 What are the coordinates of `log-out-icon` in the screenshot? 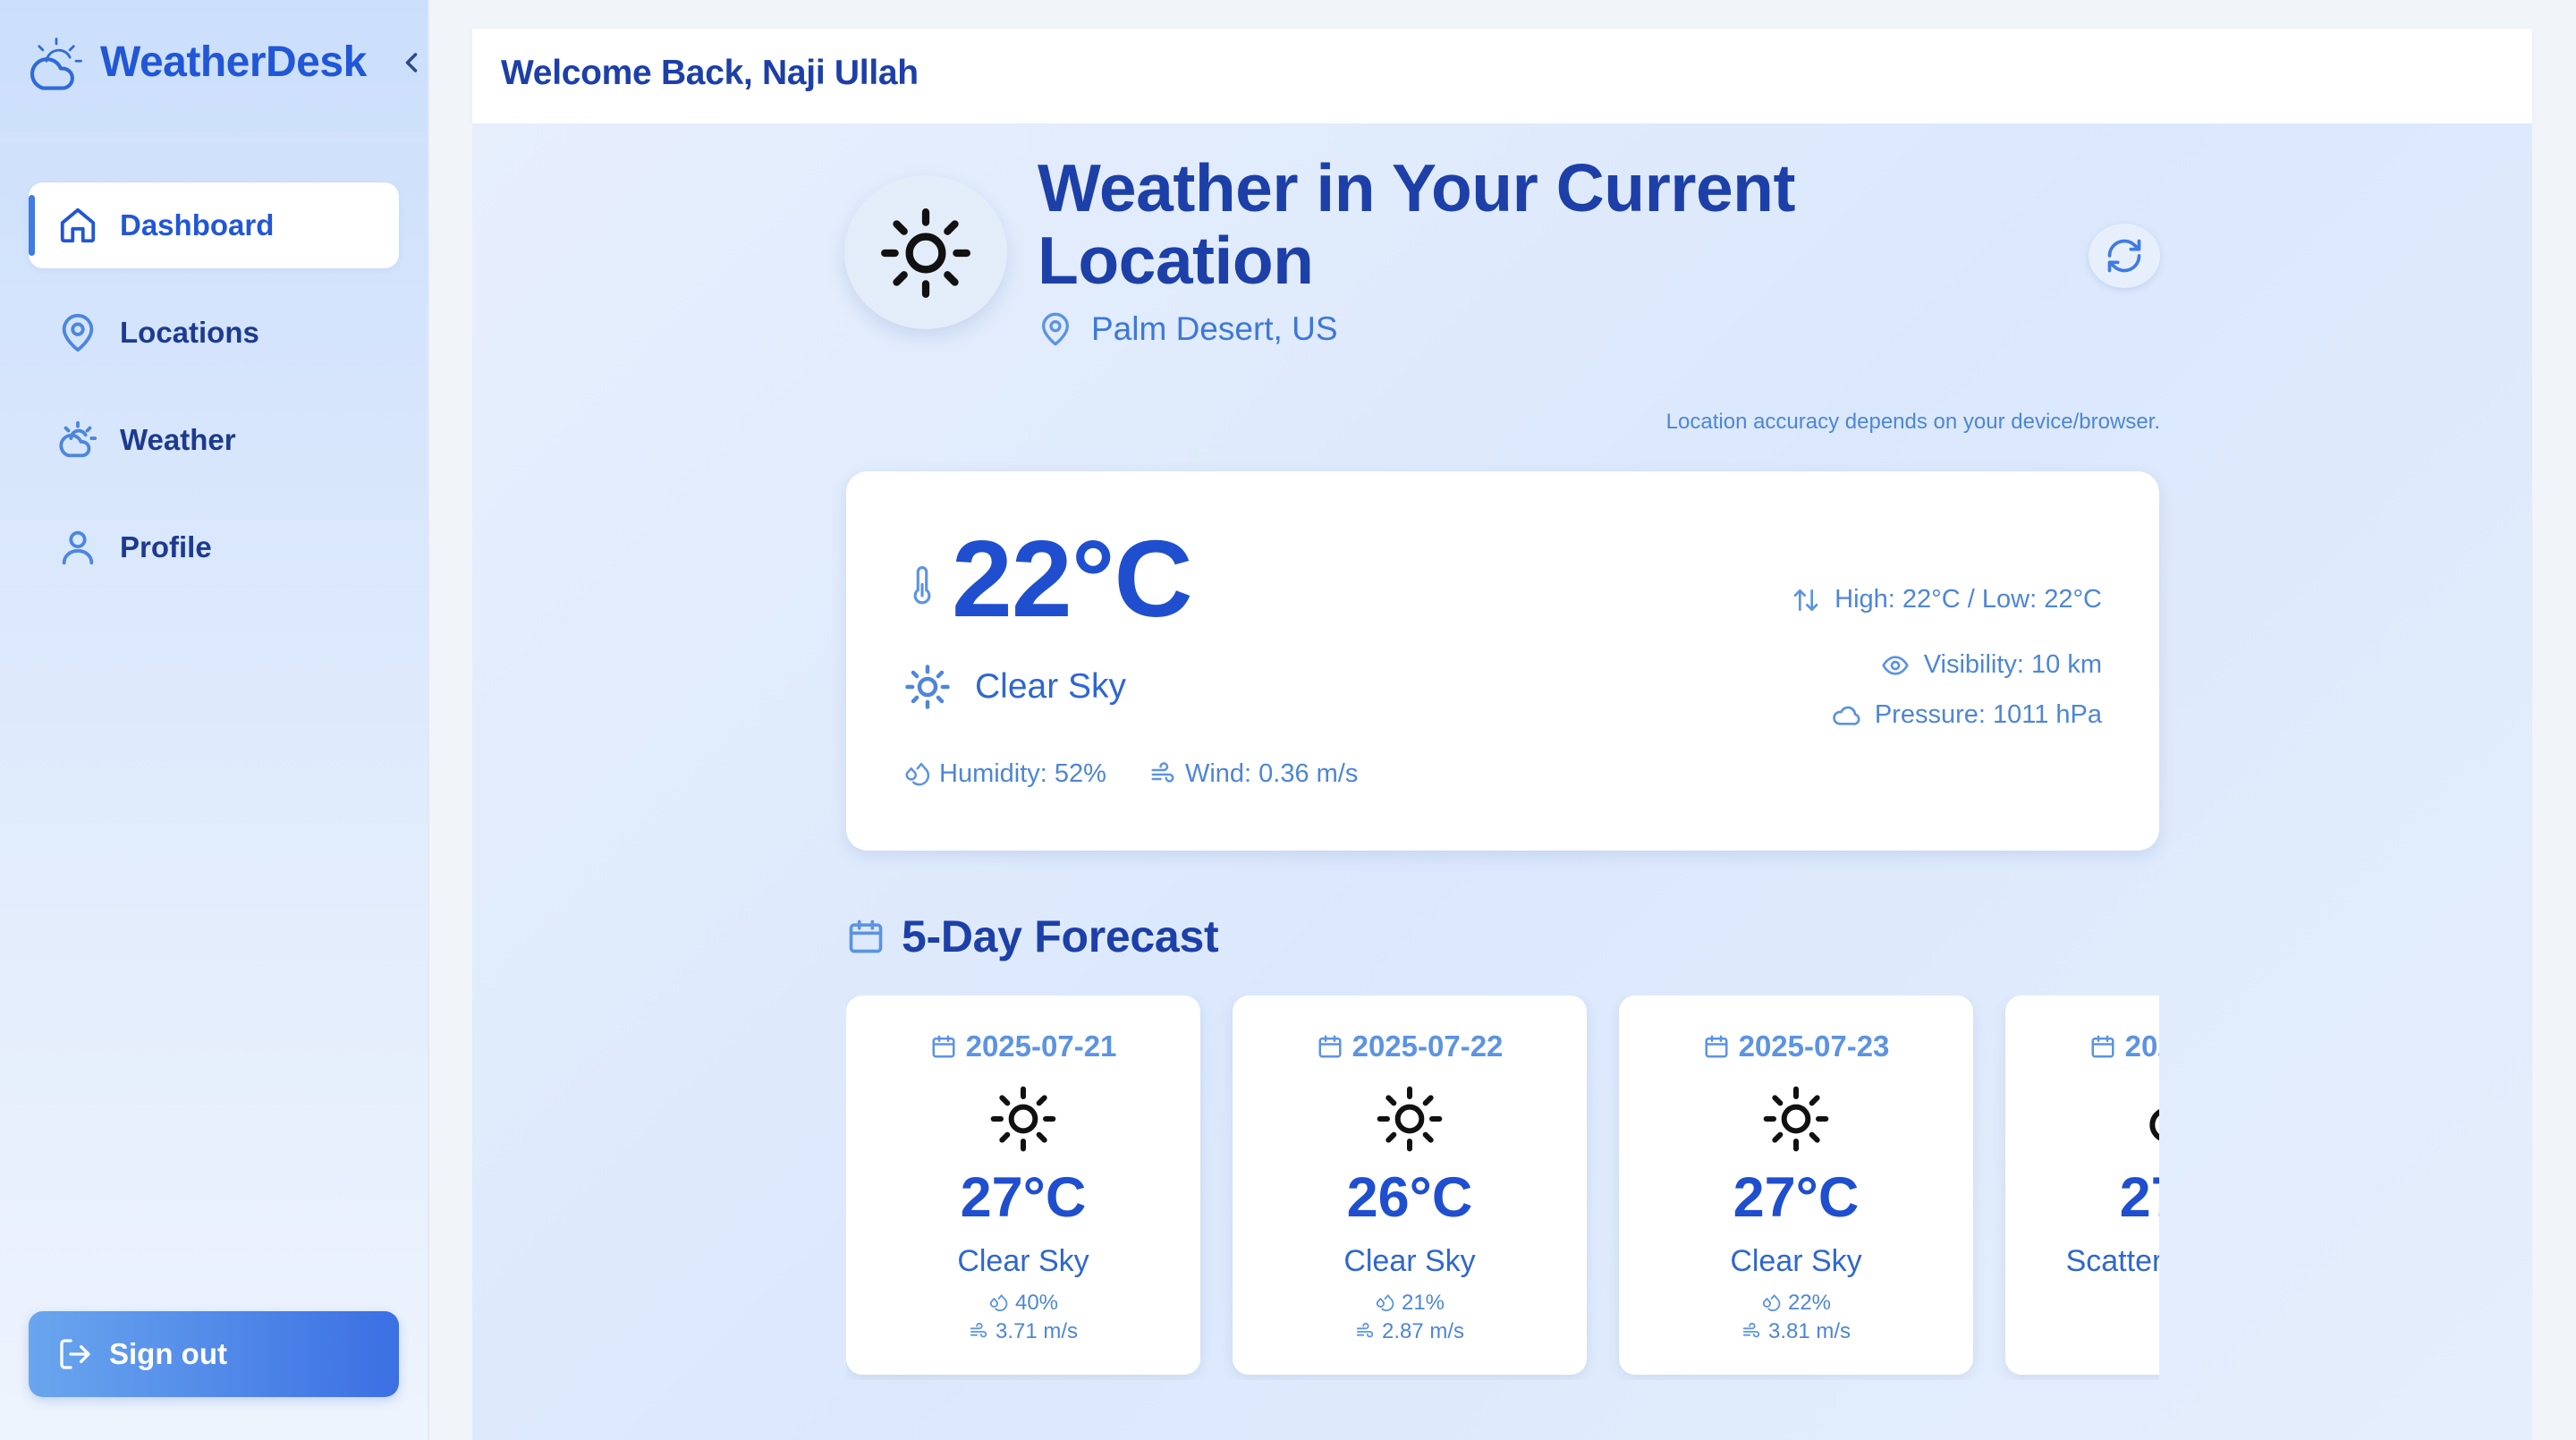 It's located at (75, 1354).